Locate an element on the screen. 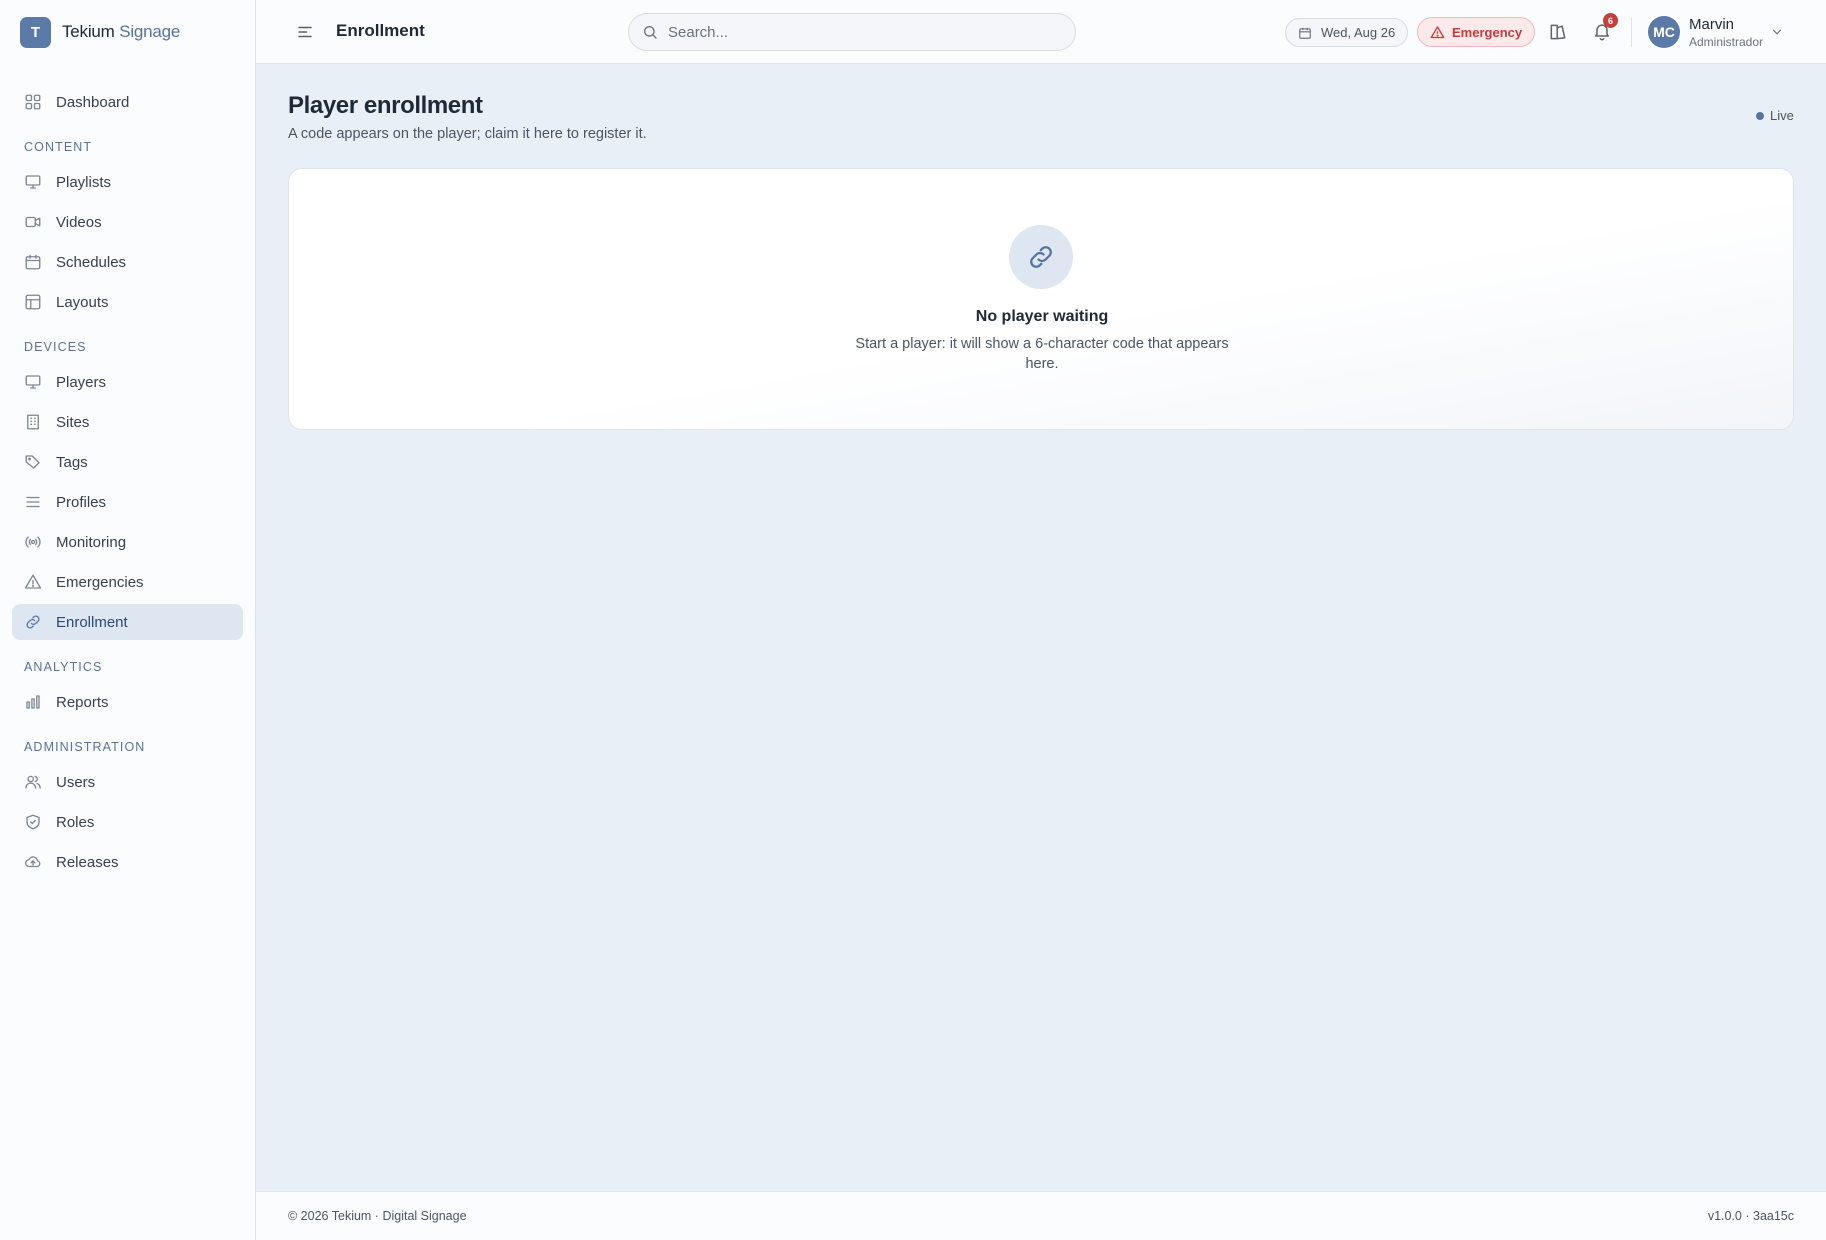 Image resolution: width=1826 pixels, height=1240 pixels. sidebar-item-label: Users is located at coordinates (76, 782).